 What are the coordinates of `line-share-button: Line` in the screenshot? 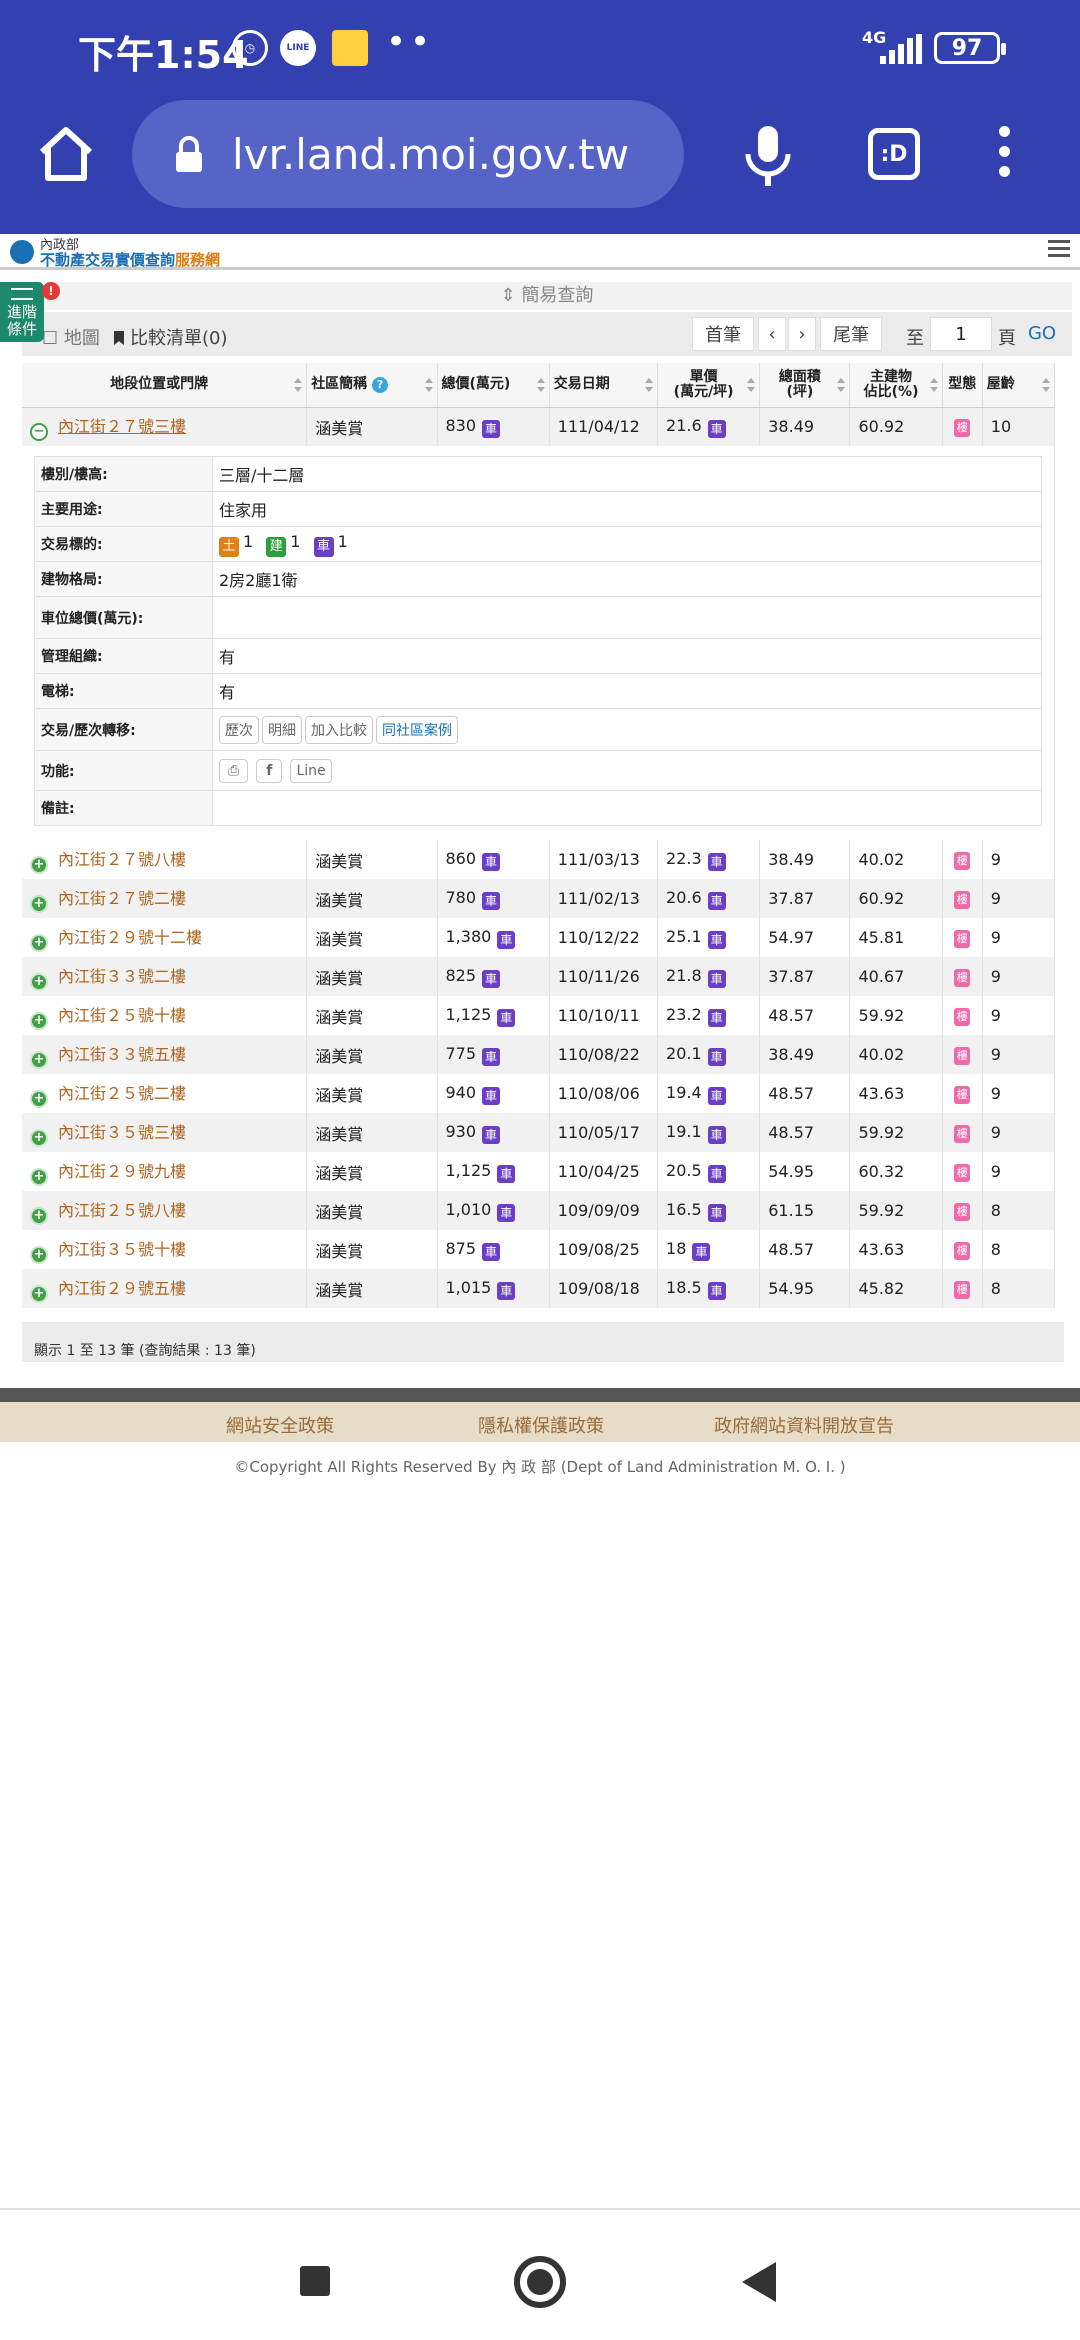 It's located at (311, 770).